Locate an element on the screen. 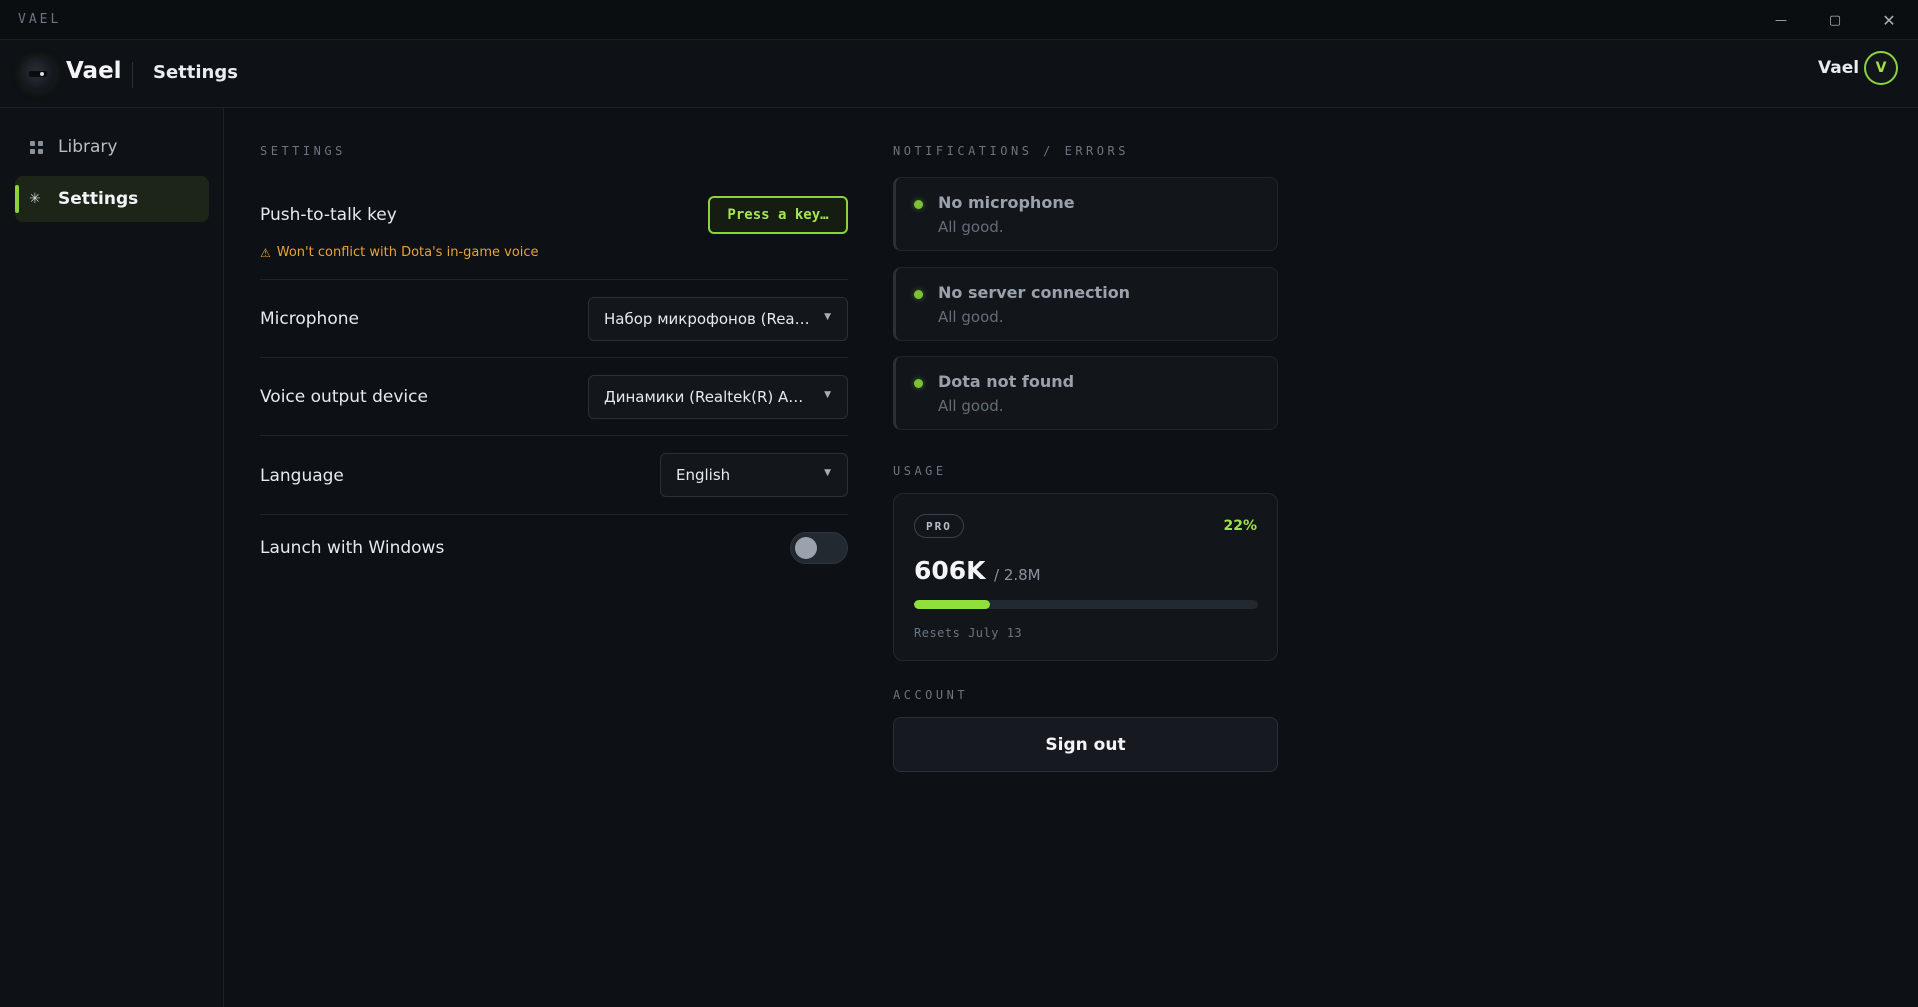  notification-title: No microphone is located at coordinates (1006, 202).